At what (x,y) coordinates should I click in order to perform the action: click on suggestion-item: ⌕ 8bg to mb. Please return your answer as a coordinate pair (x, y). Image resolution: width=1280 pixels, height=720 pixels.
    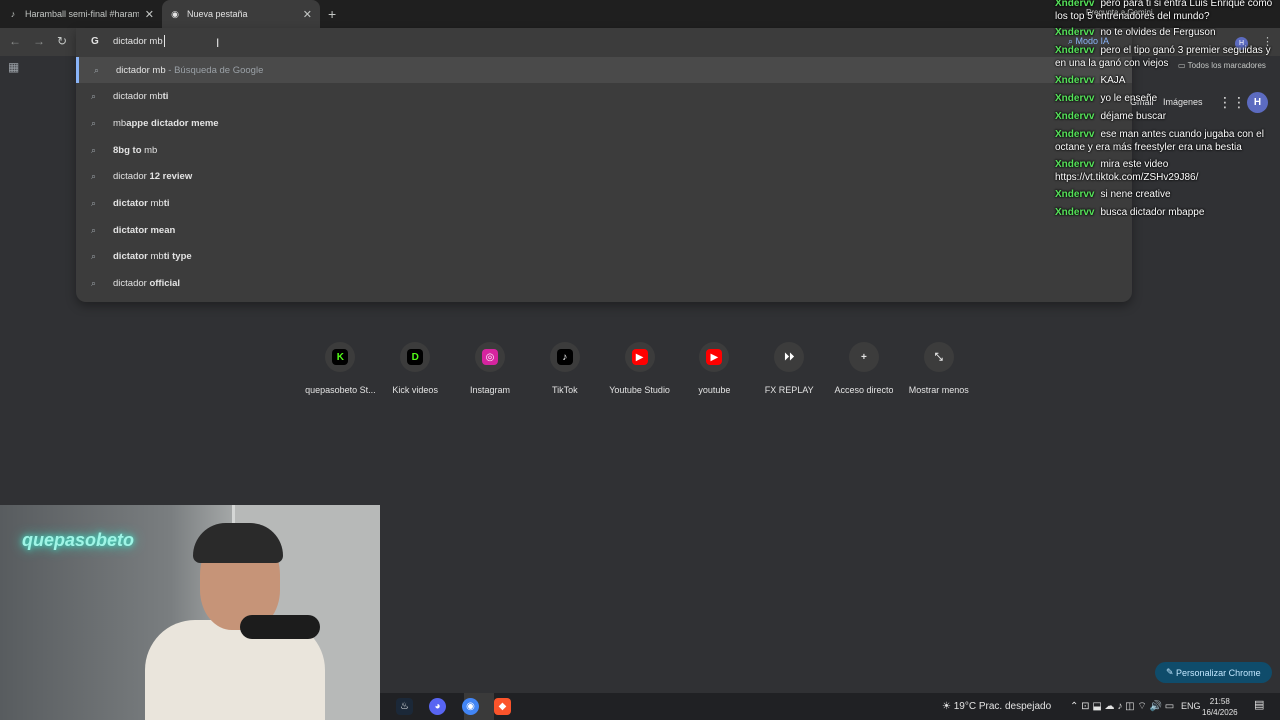
    Looking at the image, I should click on (604, 150).